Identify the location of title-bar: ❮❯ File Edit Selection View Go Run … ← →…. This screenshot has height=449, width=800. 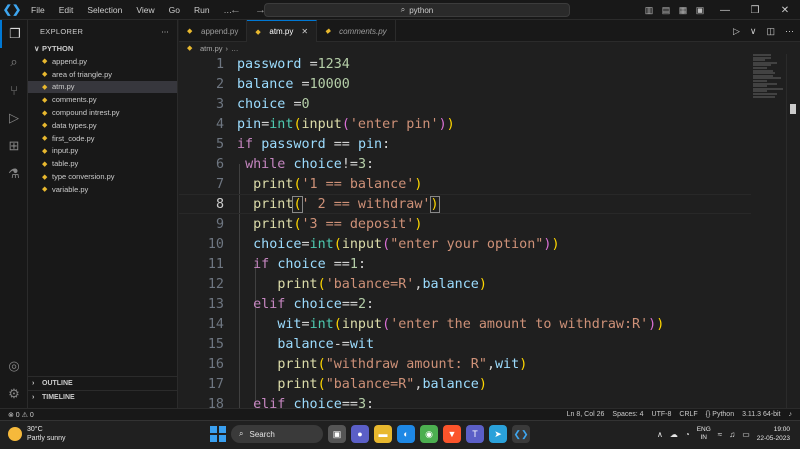
(400, 10).